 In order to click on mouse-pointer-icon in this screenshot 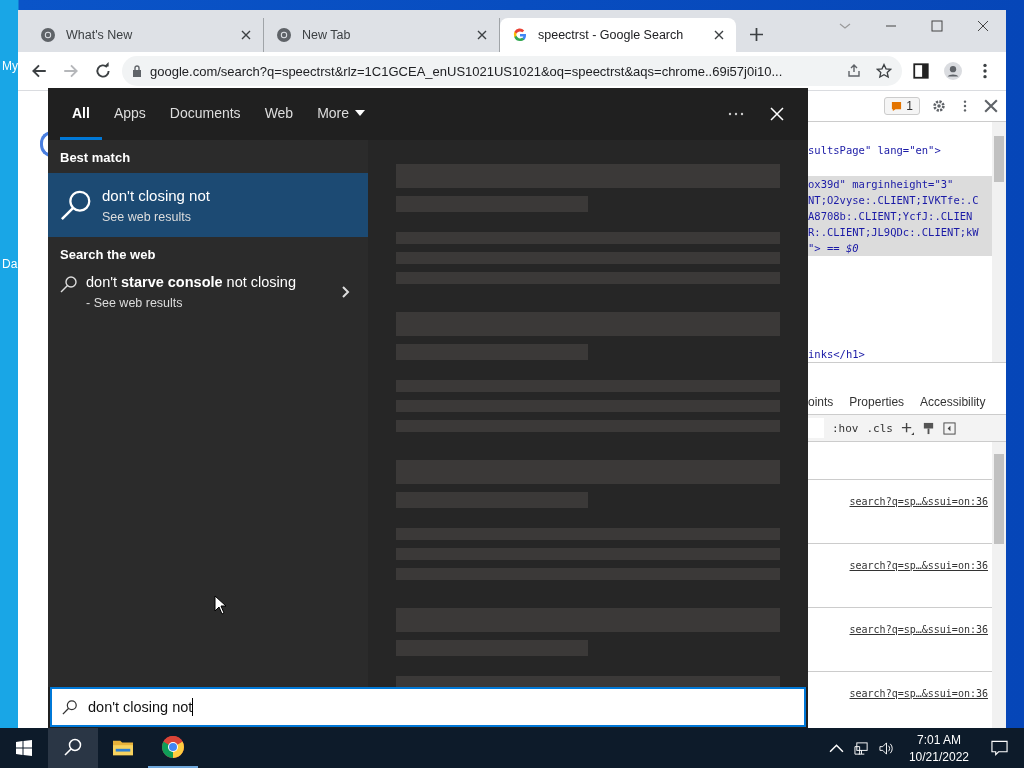, I will do `click(220, 605)`.